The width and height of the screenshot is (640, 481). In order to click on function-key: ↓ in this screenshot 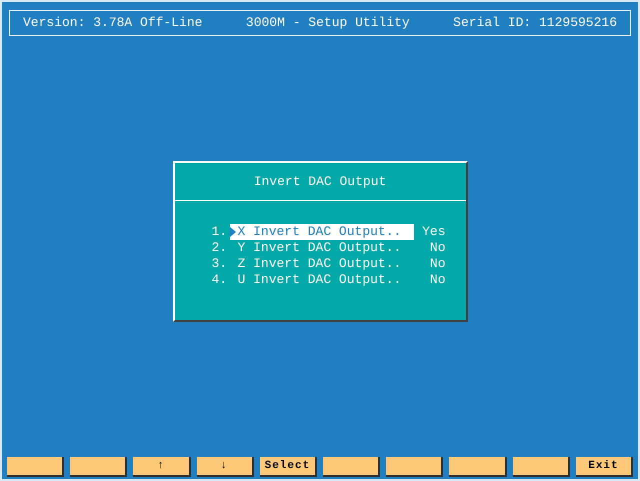, I will do `click(225, 467)`.